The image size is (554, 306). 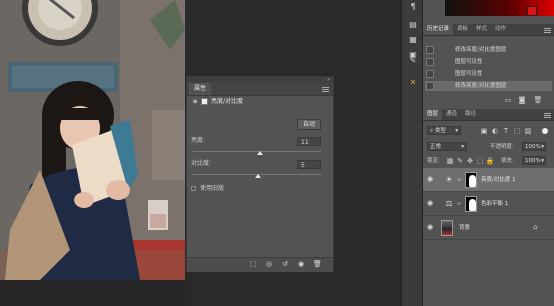 What do you see at coordinates (285, 264) in the screenshot?
I see `reset-icon: ↺` at bounding box center [285, 264].